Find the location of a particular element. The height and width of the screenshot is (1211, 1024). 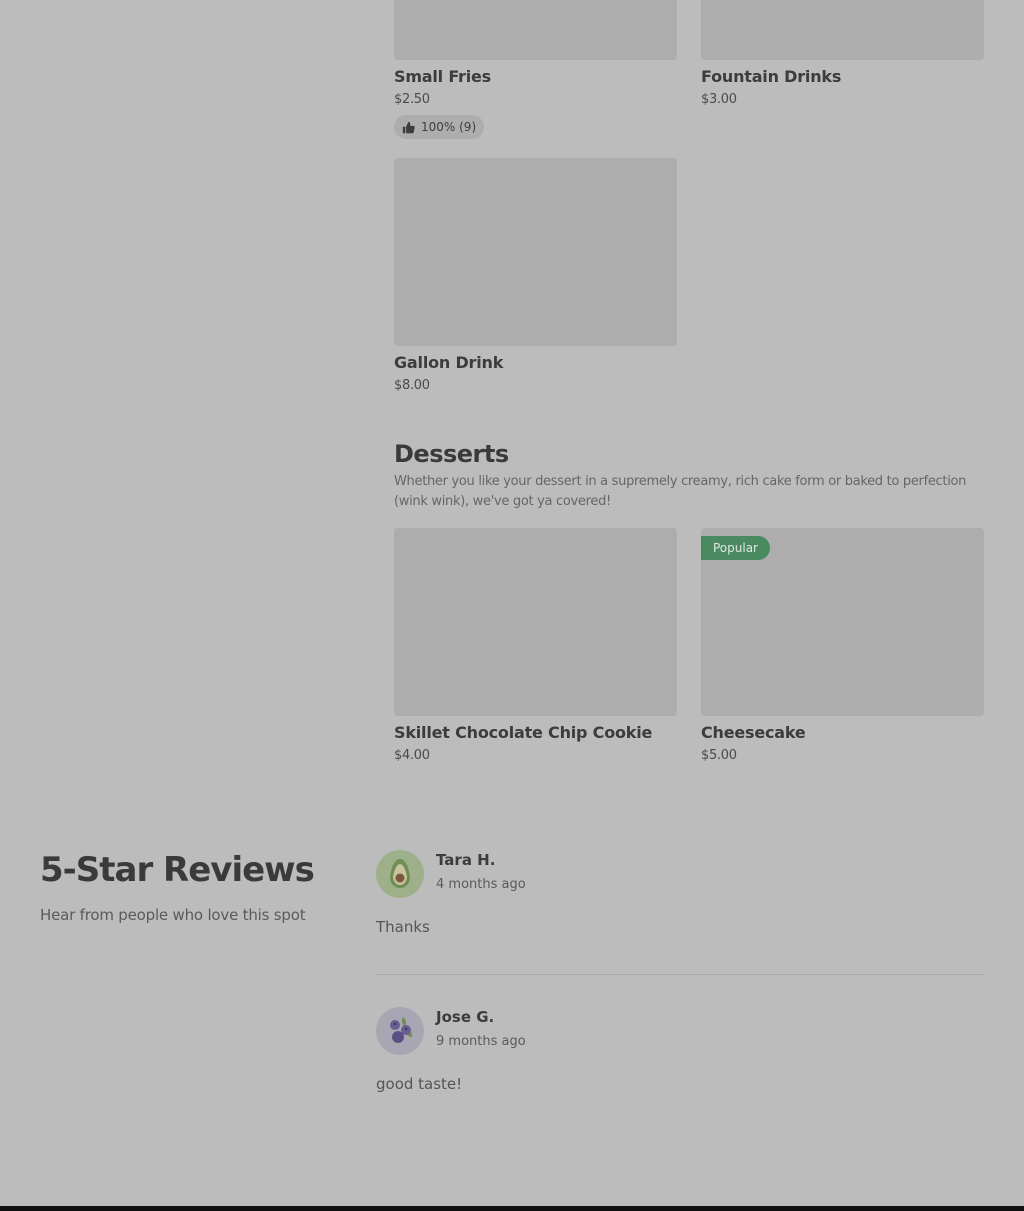

popular-badge: Popular is located at coordinates (735, 548).